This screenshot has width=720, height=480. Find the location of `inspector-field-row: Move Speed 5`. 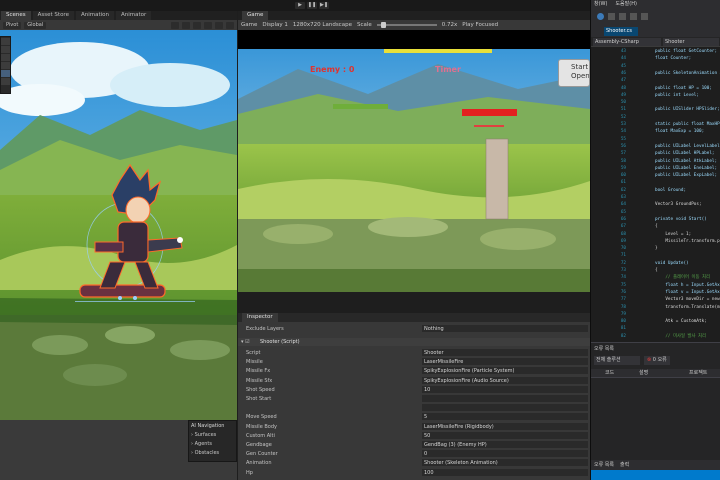

inspector-field-row: Move Speed 5 is located at coordinates (414, 417).